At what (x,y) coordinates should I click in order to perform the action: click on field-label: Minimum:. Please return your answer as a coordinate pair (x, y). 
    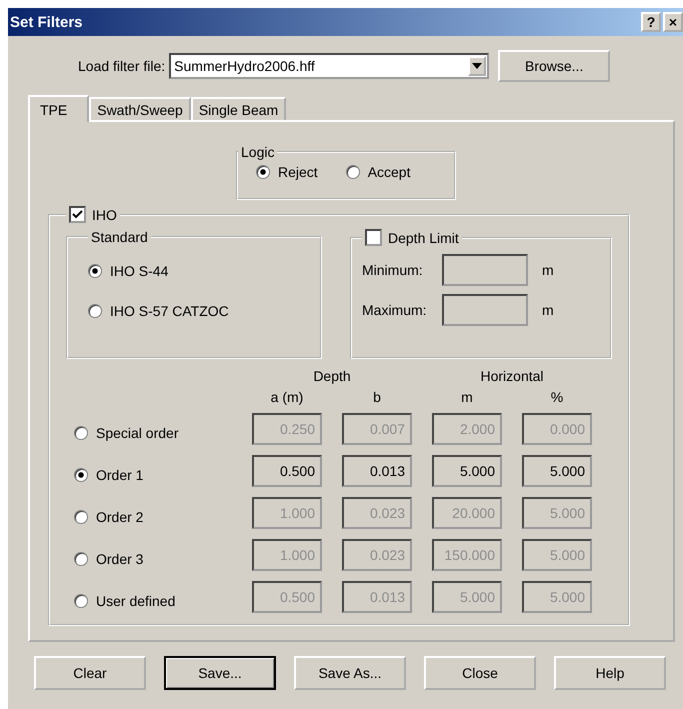
    Looking at the image, I should click on (393, 270).